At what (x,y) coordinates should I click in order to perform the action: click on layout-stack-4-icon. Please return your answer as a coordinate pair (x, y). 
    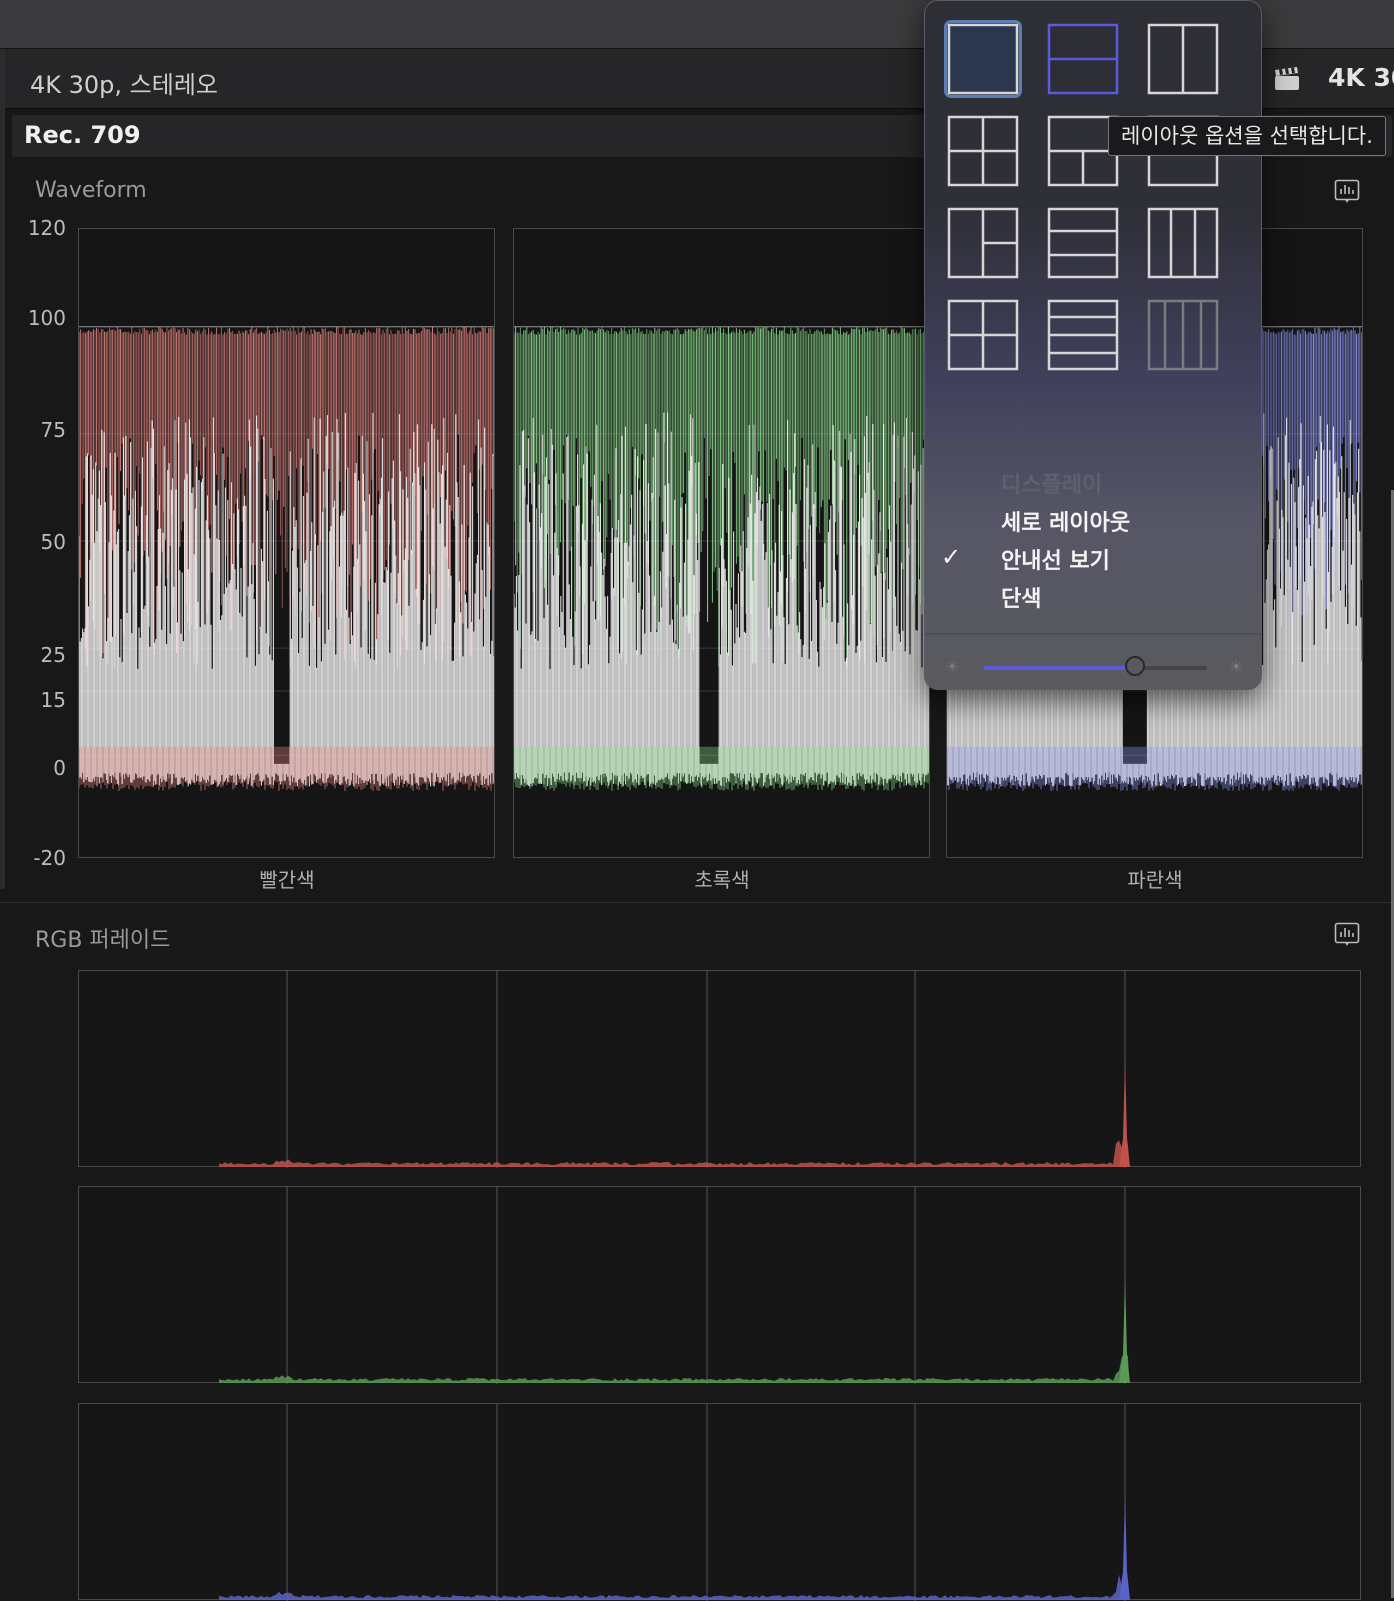
    Looking at the image, I should click on (1083, 335).